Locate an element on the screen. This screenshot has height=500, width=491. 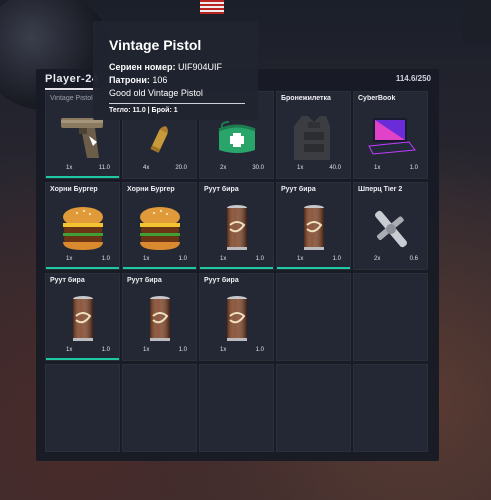
inventory-slot: Шперц Tier 2 2x 0.6 is located at coordinates (390, 226).